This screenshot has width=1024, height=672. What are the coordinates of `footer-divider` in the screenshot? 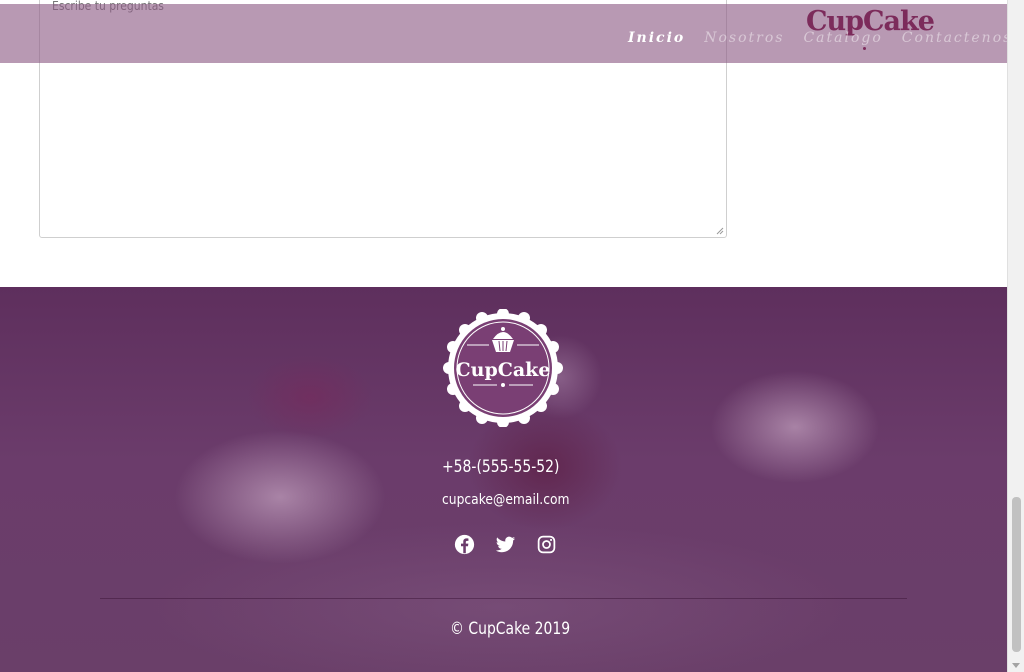 It's located at (503, 598).